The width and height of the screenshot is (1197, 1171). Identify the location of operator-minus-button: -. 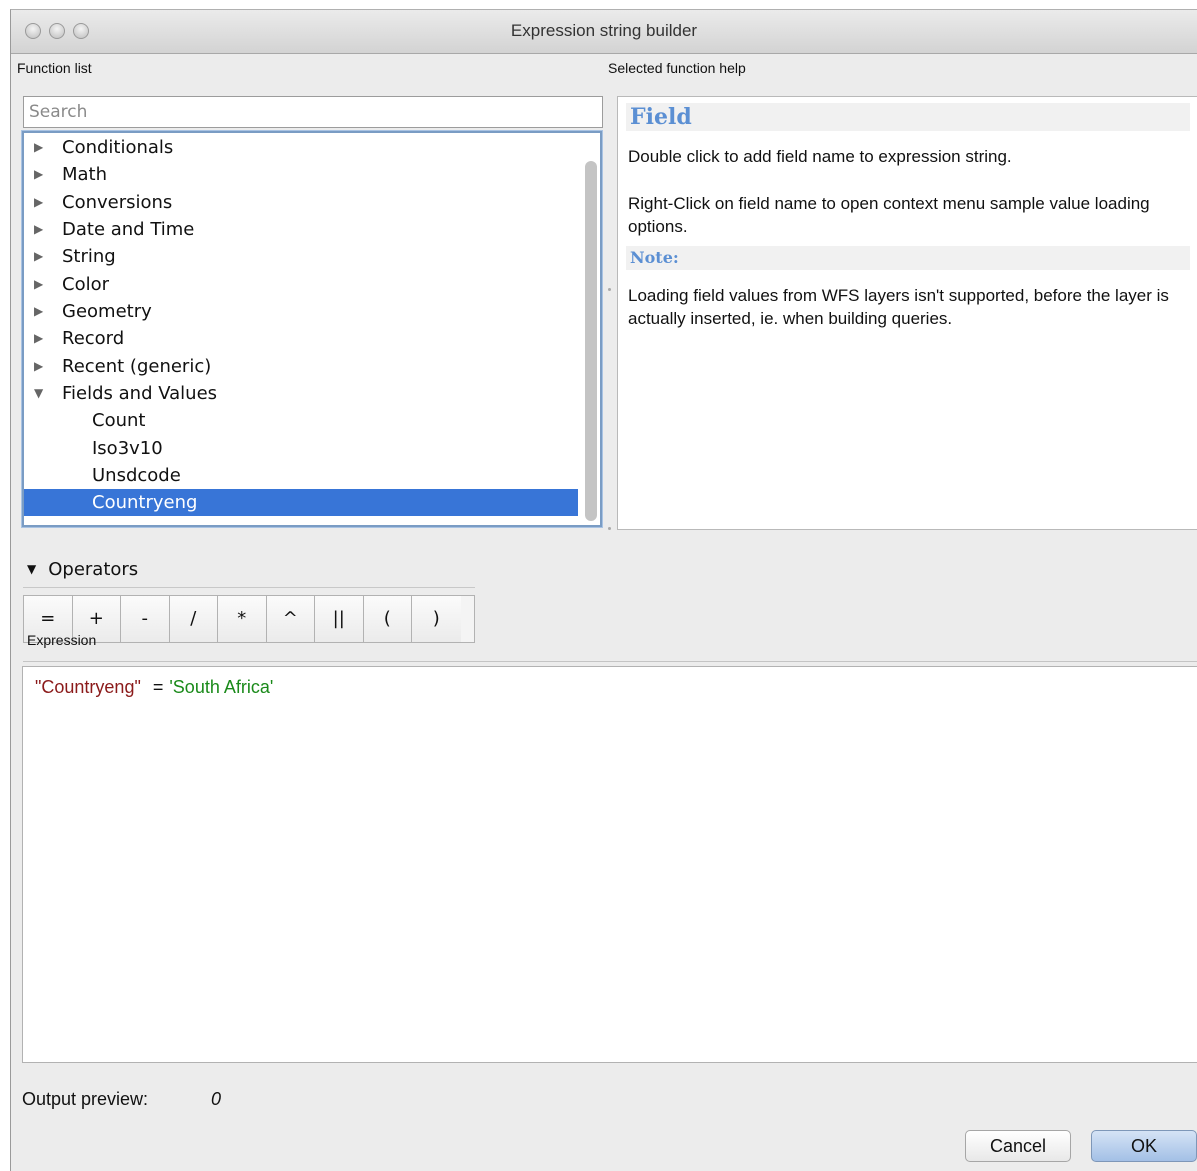
(145, 619).